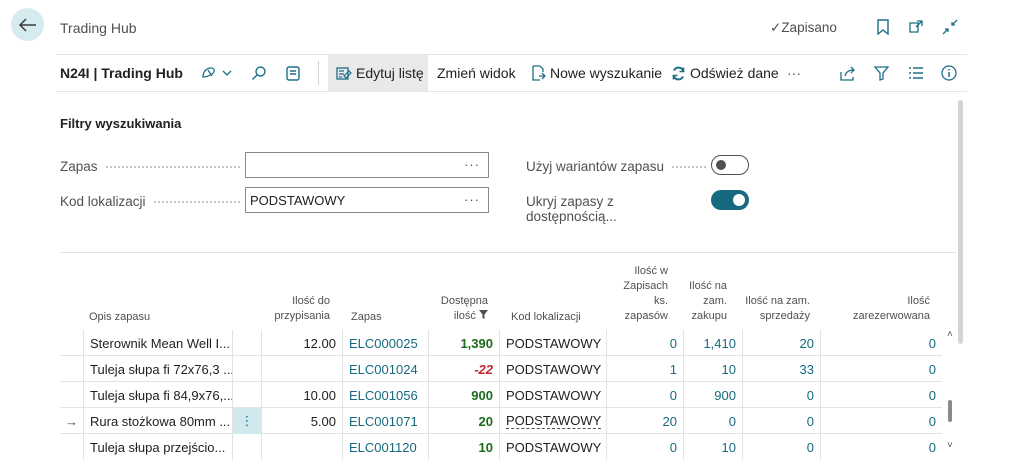 The width and height of the screenshot is (1024, 467). Describe the element at coordinates (704, 301) in the screenshot. I see `col-header-qty-on-purchase: Ilość na zam. zakupu` at that location.